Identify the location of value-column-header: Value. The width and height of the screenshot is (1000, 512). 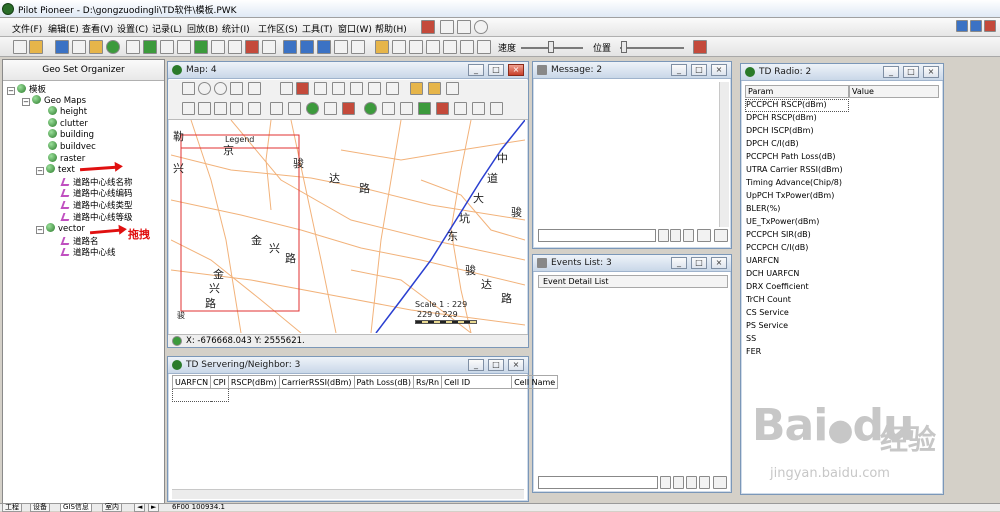
(894, 91).